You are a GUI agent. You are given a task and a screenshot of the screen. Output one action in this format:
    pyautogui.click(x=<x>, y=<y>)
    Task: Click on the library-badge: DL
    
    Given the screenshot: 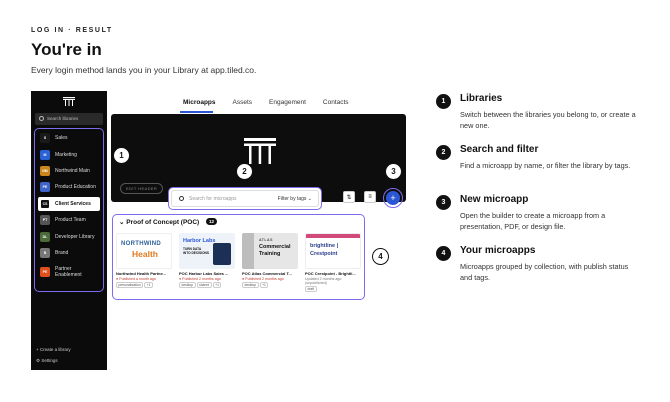 What is the action you would take?
    pyautogui.click(x=45, y=236)
    